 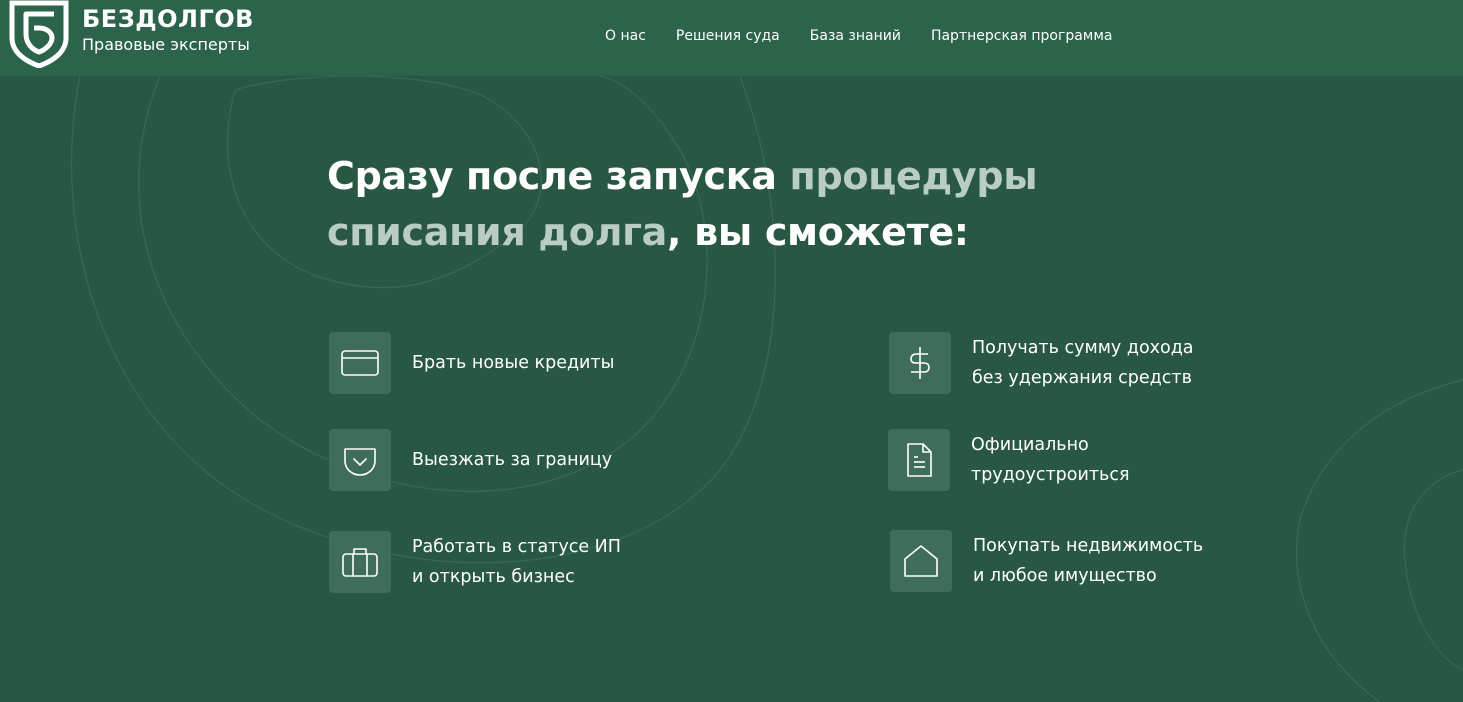 What do you see at coordinates (547, 562) in the screenshot?
I see `feature-text: Работать в статусе ИП и открыть бизнес` at bounding box center [547, 562].